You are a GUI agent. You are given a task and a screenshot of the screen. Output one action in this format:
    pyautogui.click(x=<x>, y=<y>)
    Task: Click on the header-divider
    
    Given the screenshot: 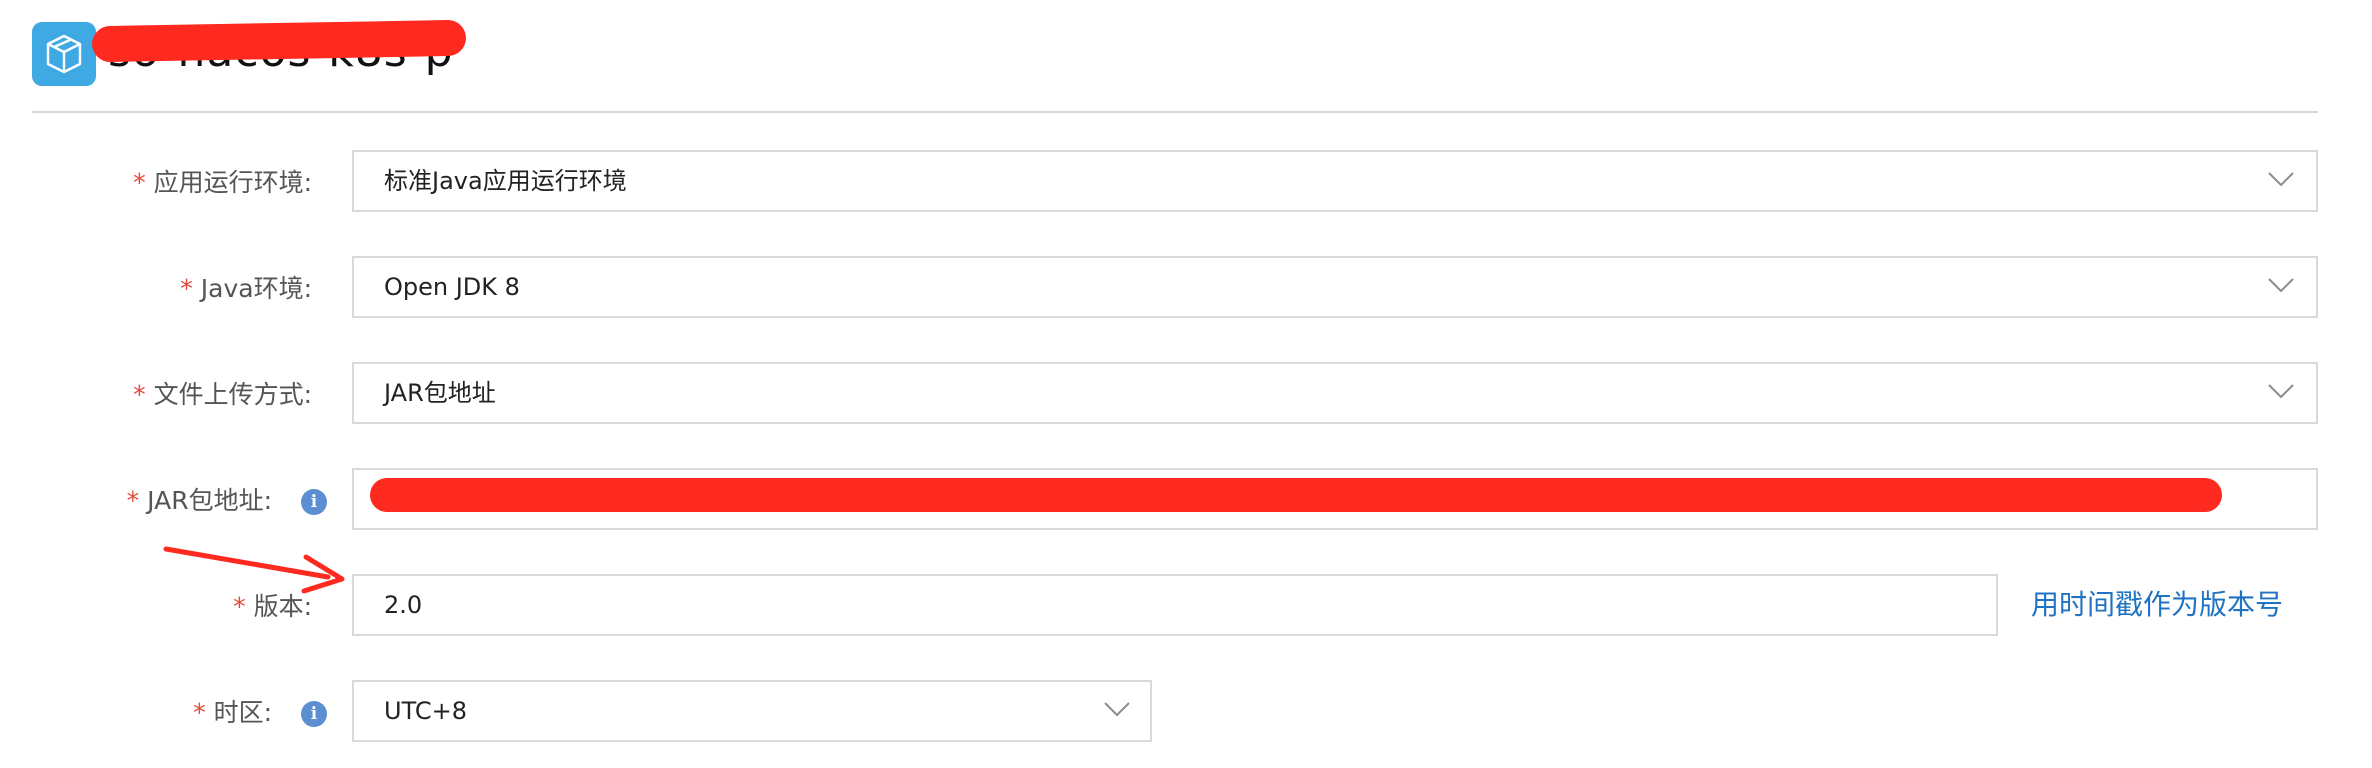 What is the action you would take?
    pyautogui.click(x=1175, y=112)
    